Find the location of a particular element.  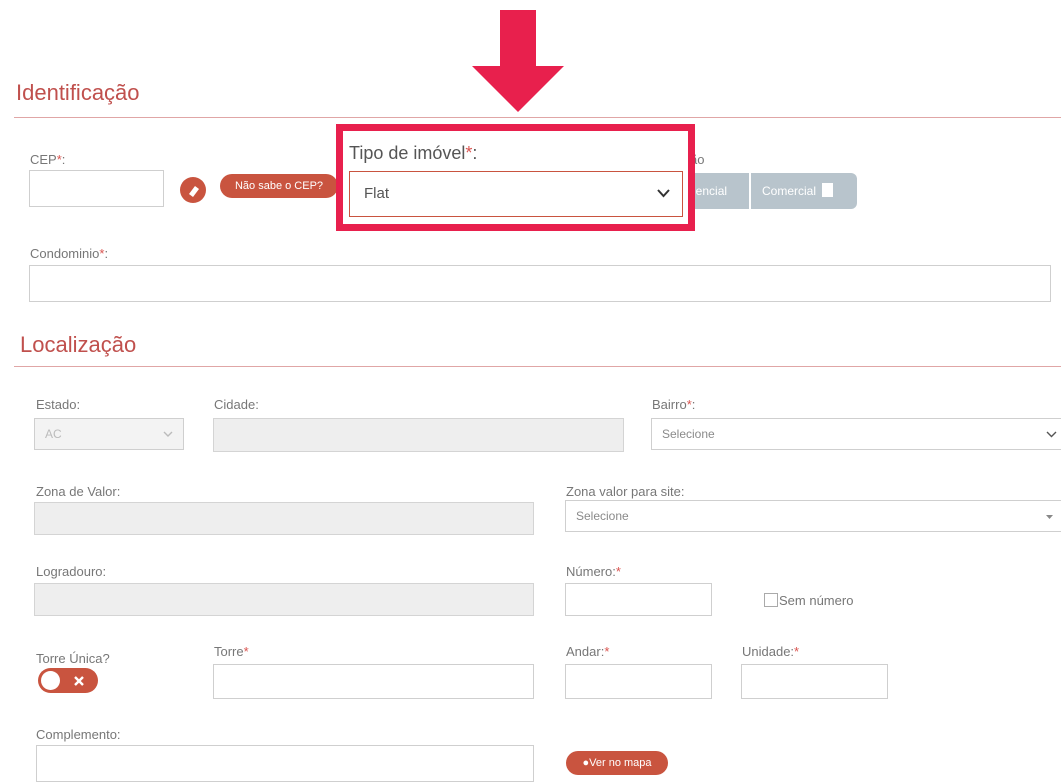

cidade-label: Cidade: is located at coordinates (236, 404).